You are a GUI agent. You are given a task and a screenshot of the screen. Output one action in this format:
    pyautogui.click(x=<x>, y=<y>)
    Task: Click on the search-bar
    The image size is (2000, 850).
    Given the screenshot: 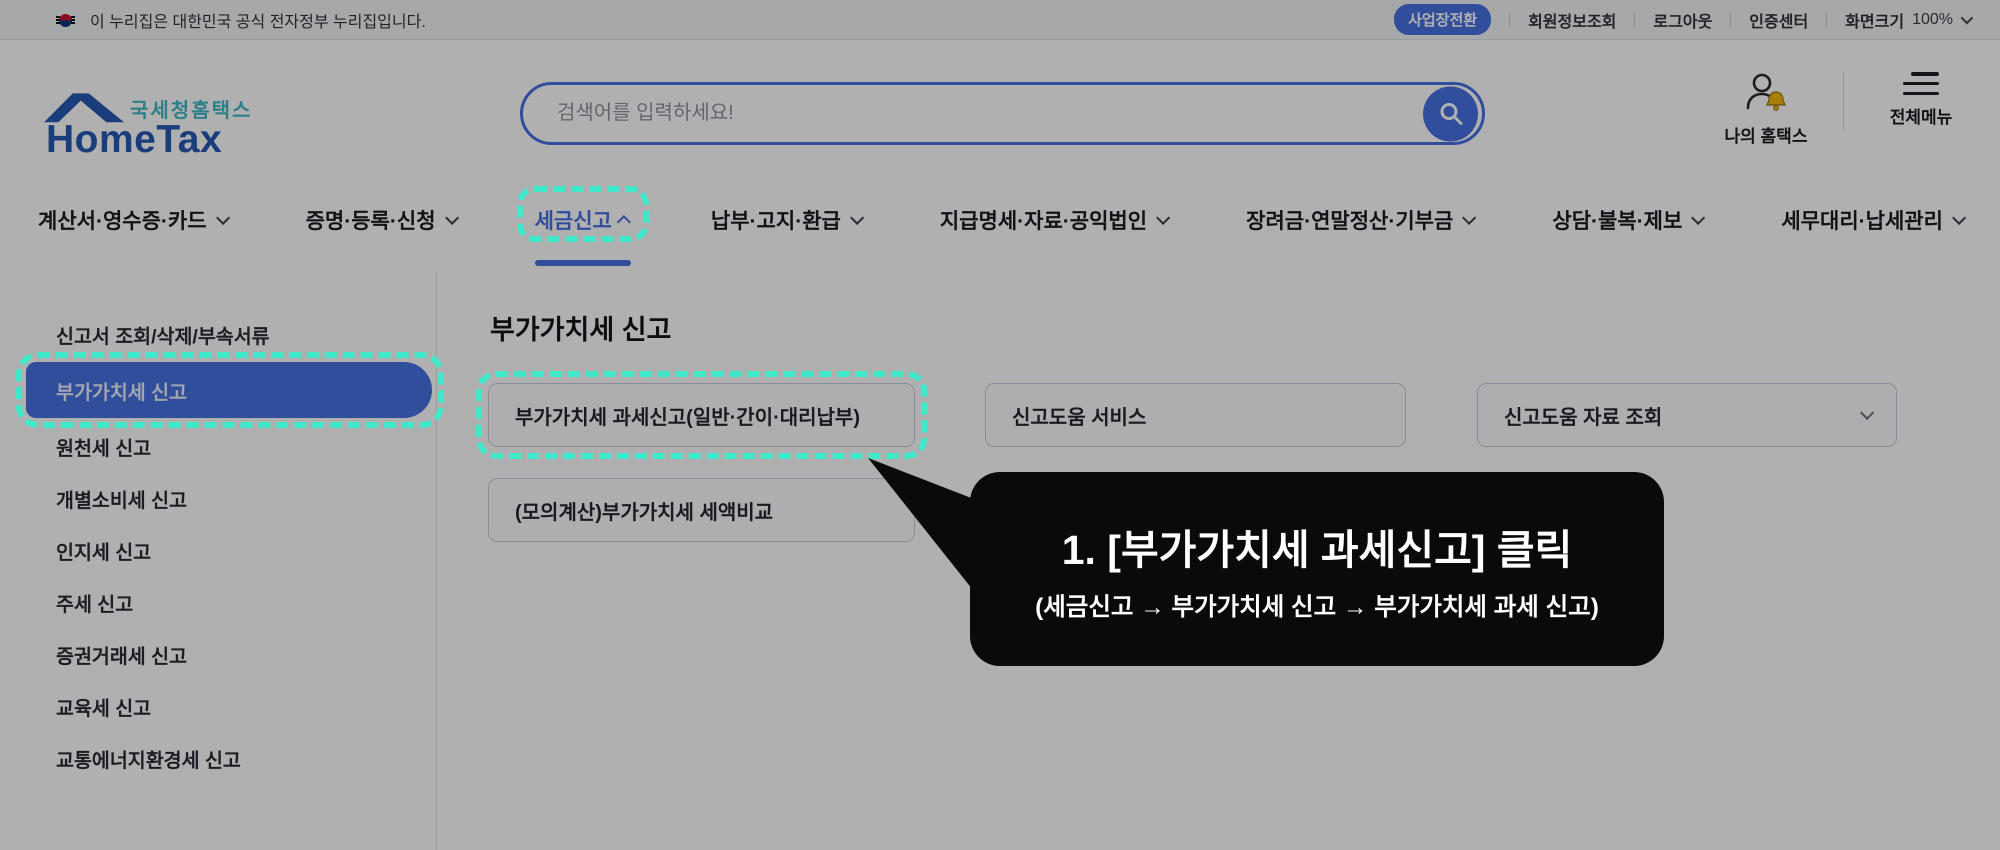 What is the action you would take?
    pyautogui.click(x=1002, y=113)
    